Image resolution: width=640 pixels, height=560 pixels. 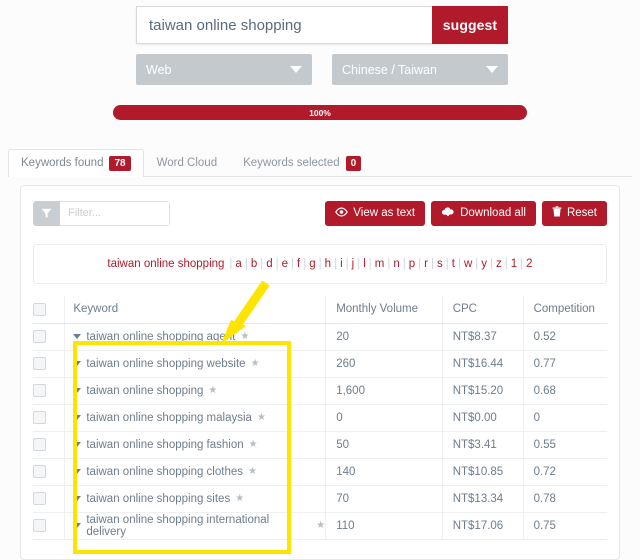 What do you see at coordinates (470, 25) in the screenshot?
I see `suggest-button: suggest` at bounding box center [470, 25].